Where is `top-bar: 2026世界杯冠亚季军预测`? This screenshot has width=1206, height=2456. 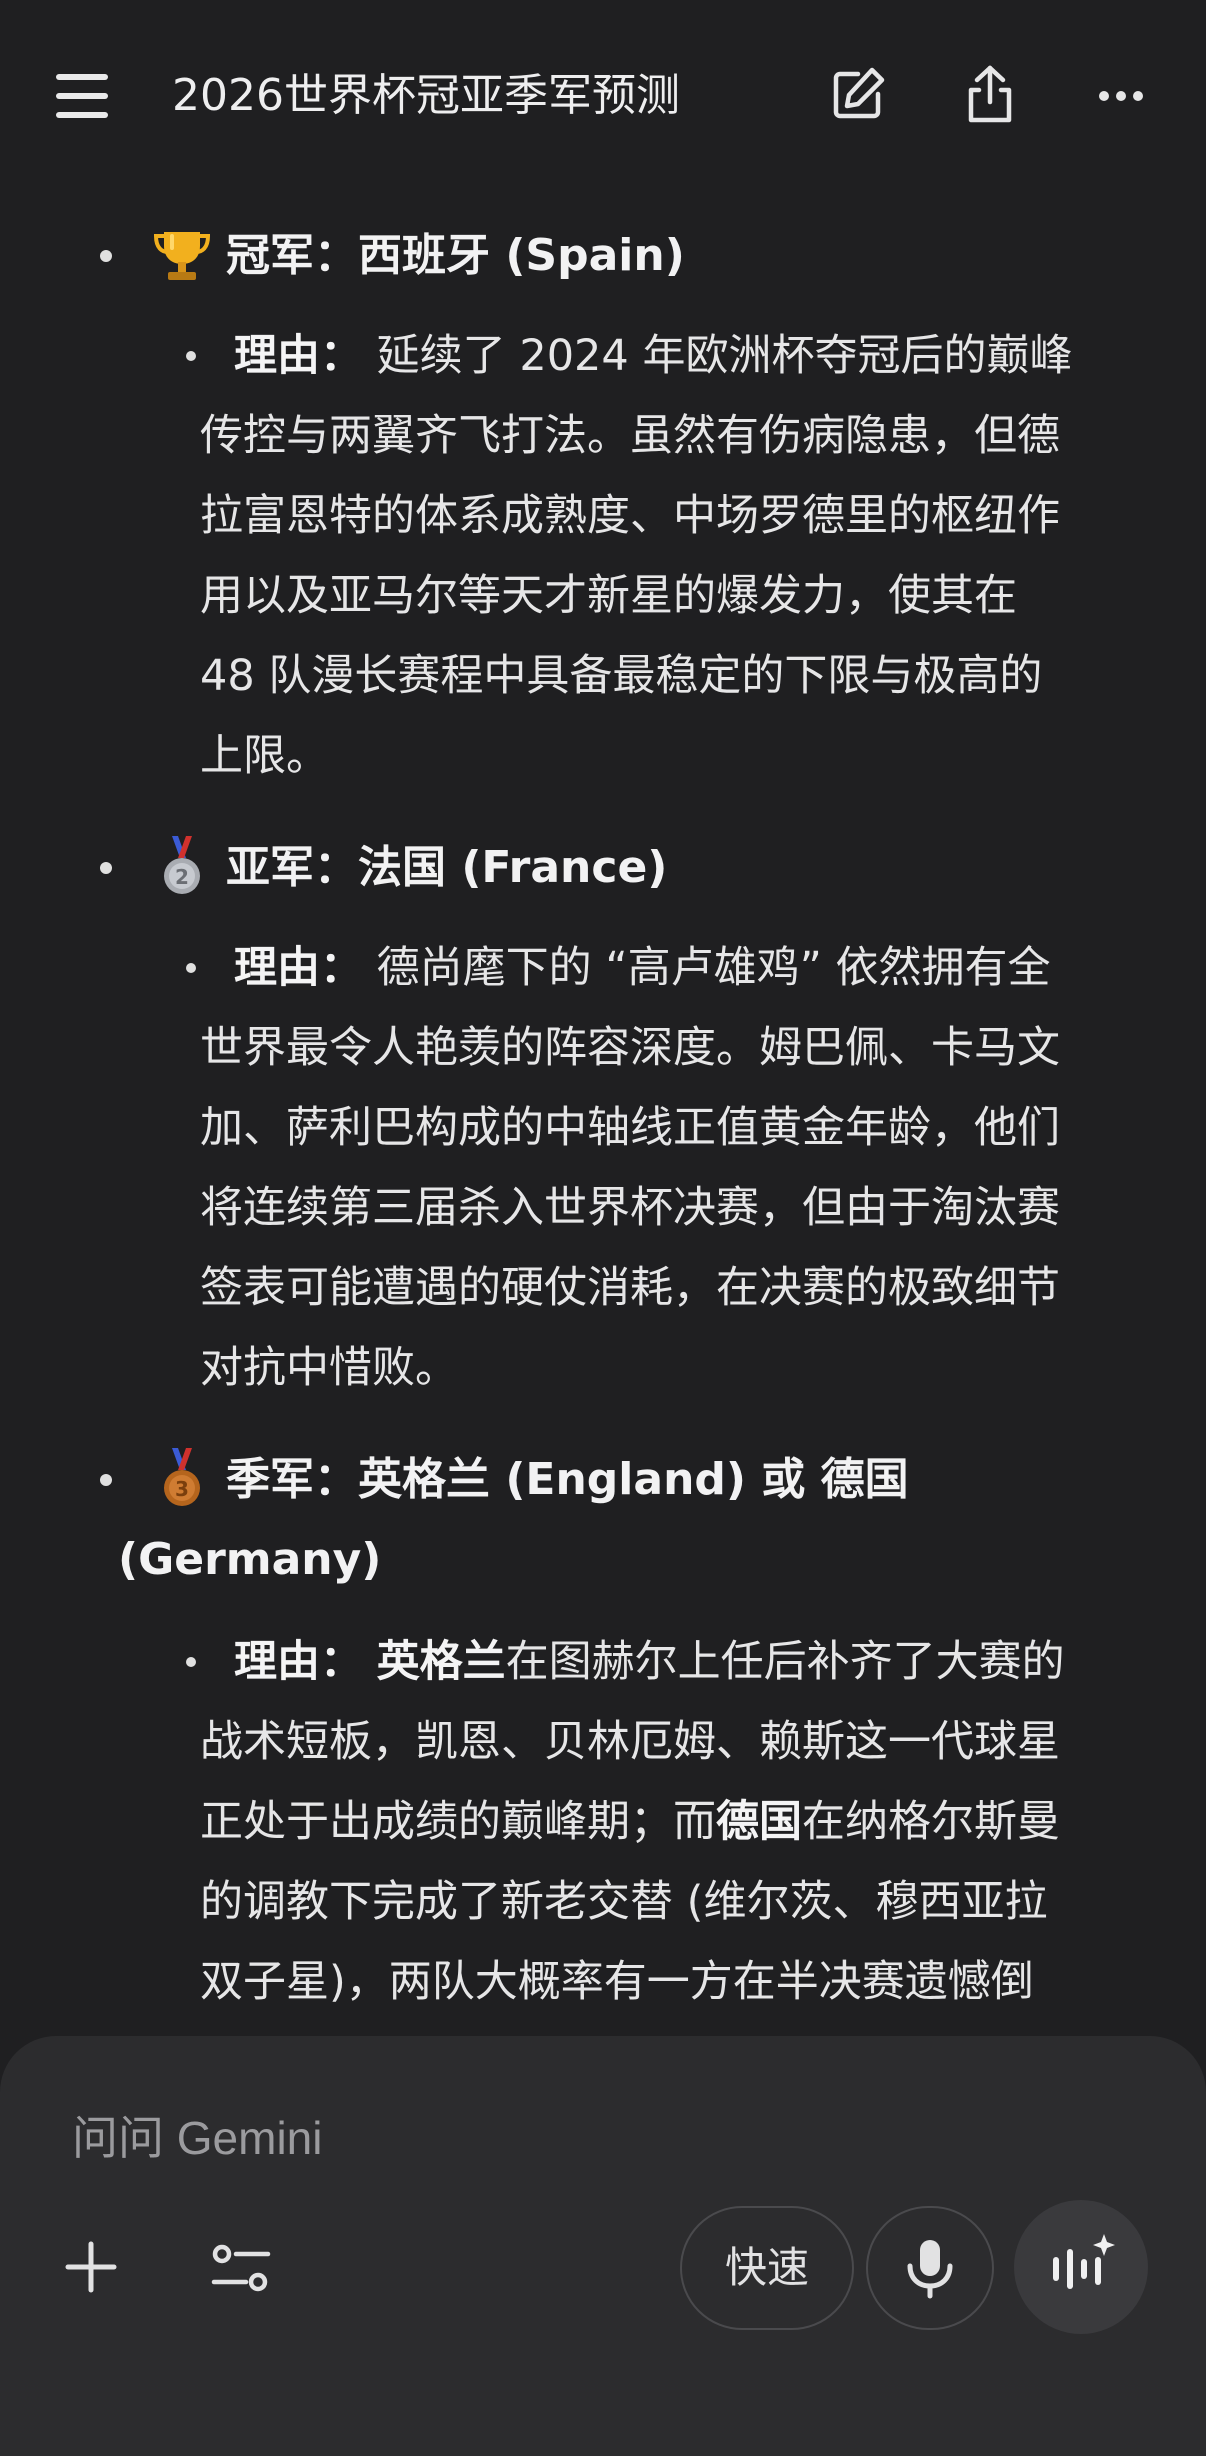
top-bar: 2026世界杯冠亚季军预测 is located at coordinates (603, 95).